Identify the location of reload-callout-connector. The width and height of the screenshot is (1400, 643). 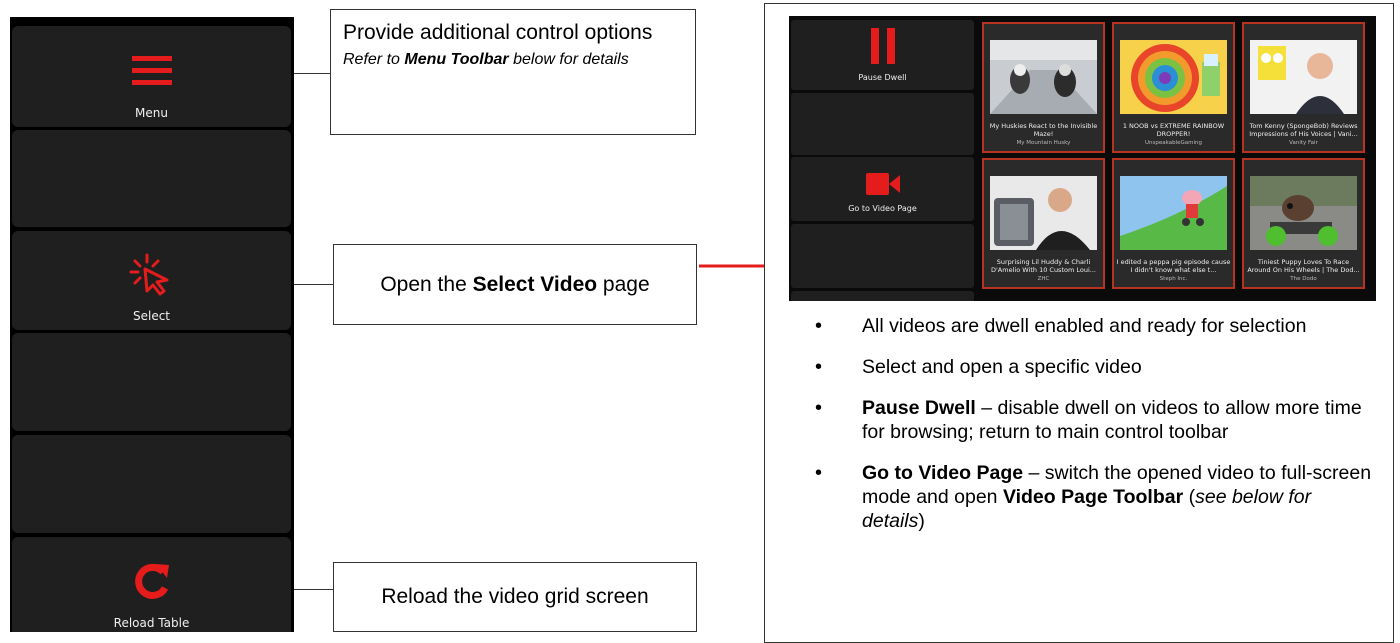
(313, 589).